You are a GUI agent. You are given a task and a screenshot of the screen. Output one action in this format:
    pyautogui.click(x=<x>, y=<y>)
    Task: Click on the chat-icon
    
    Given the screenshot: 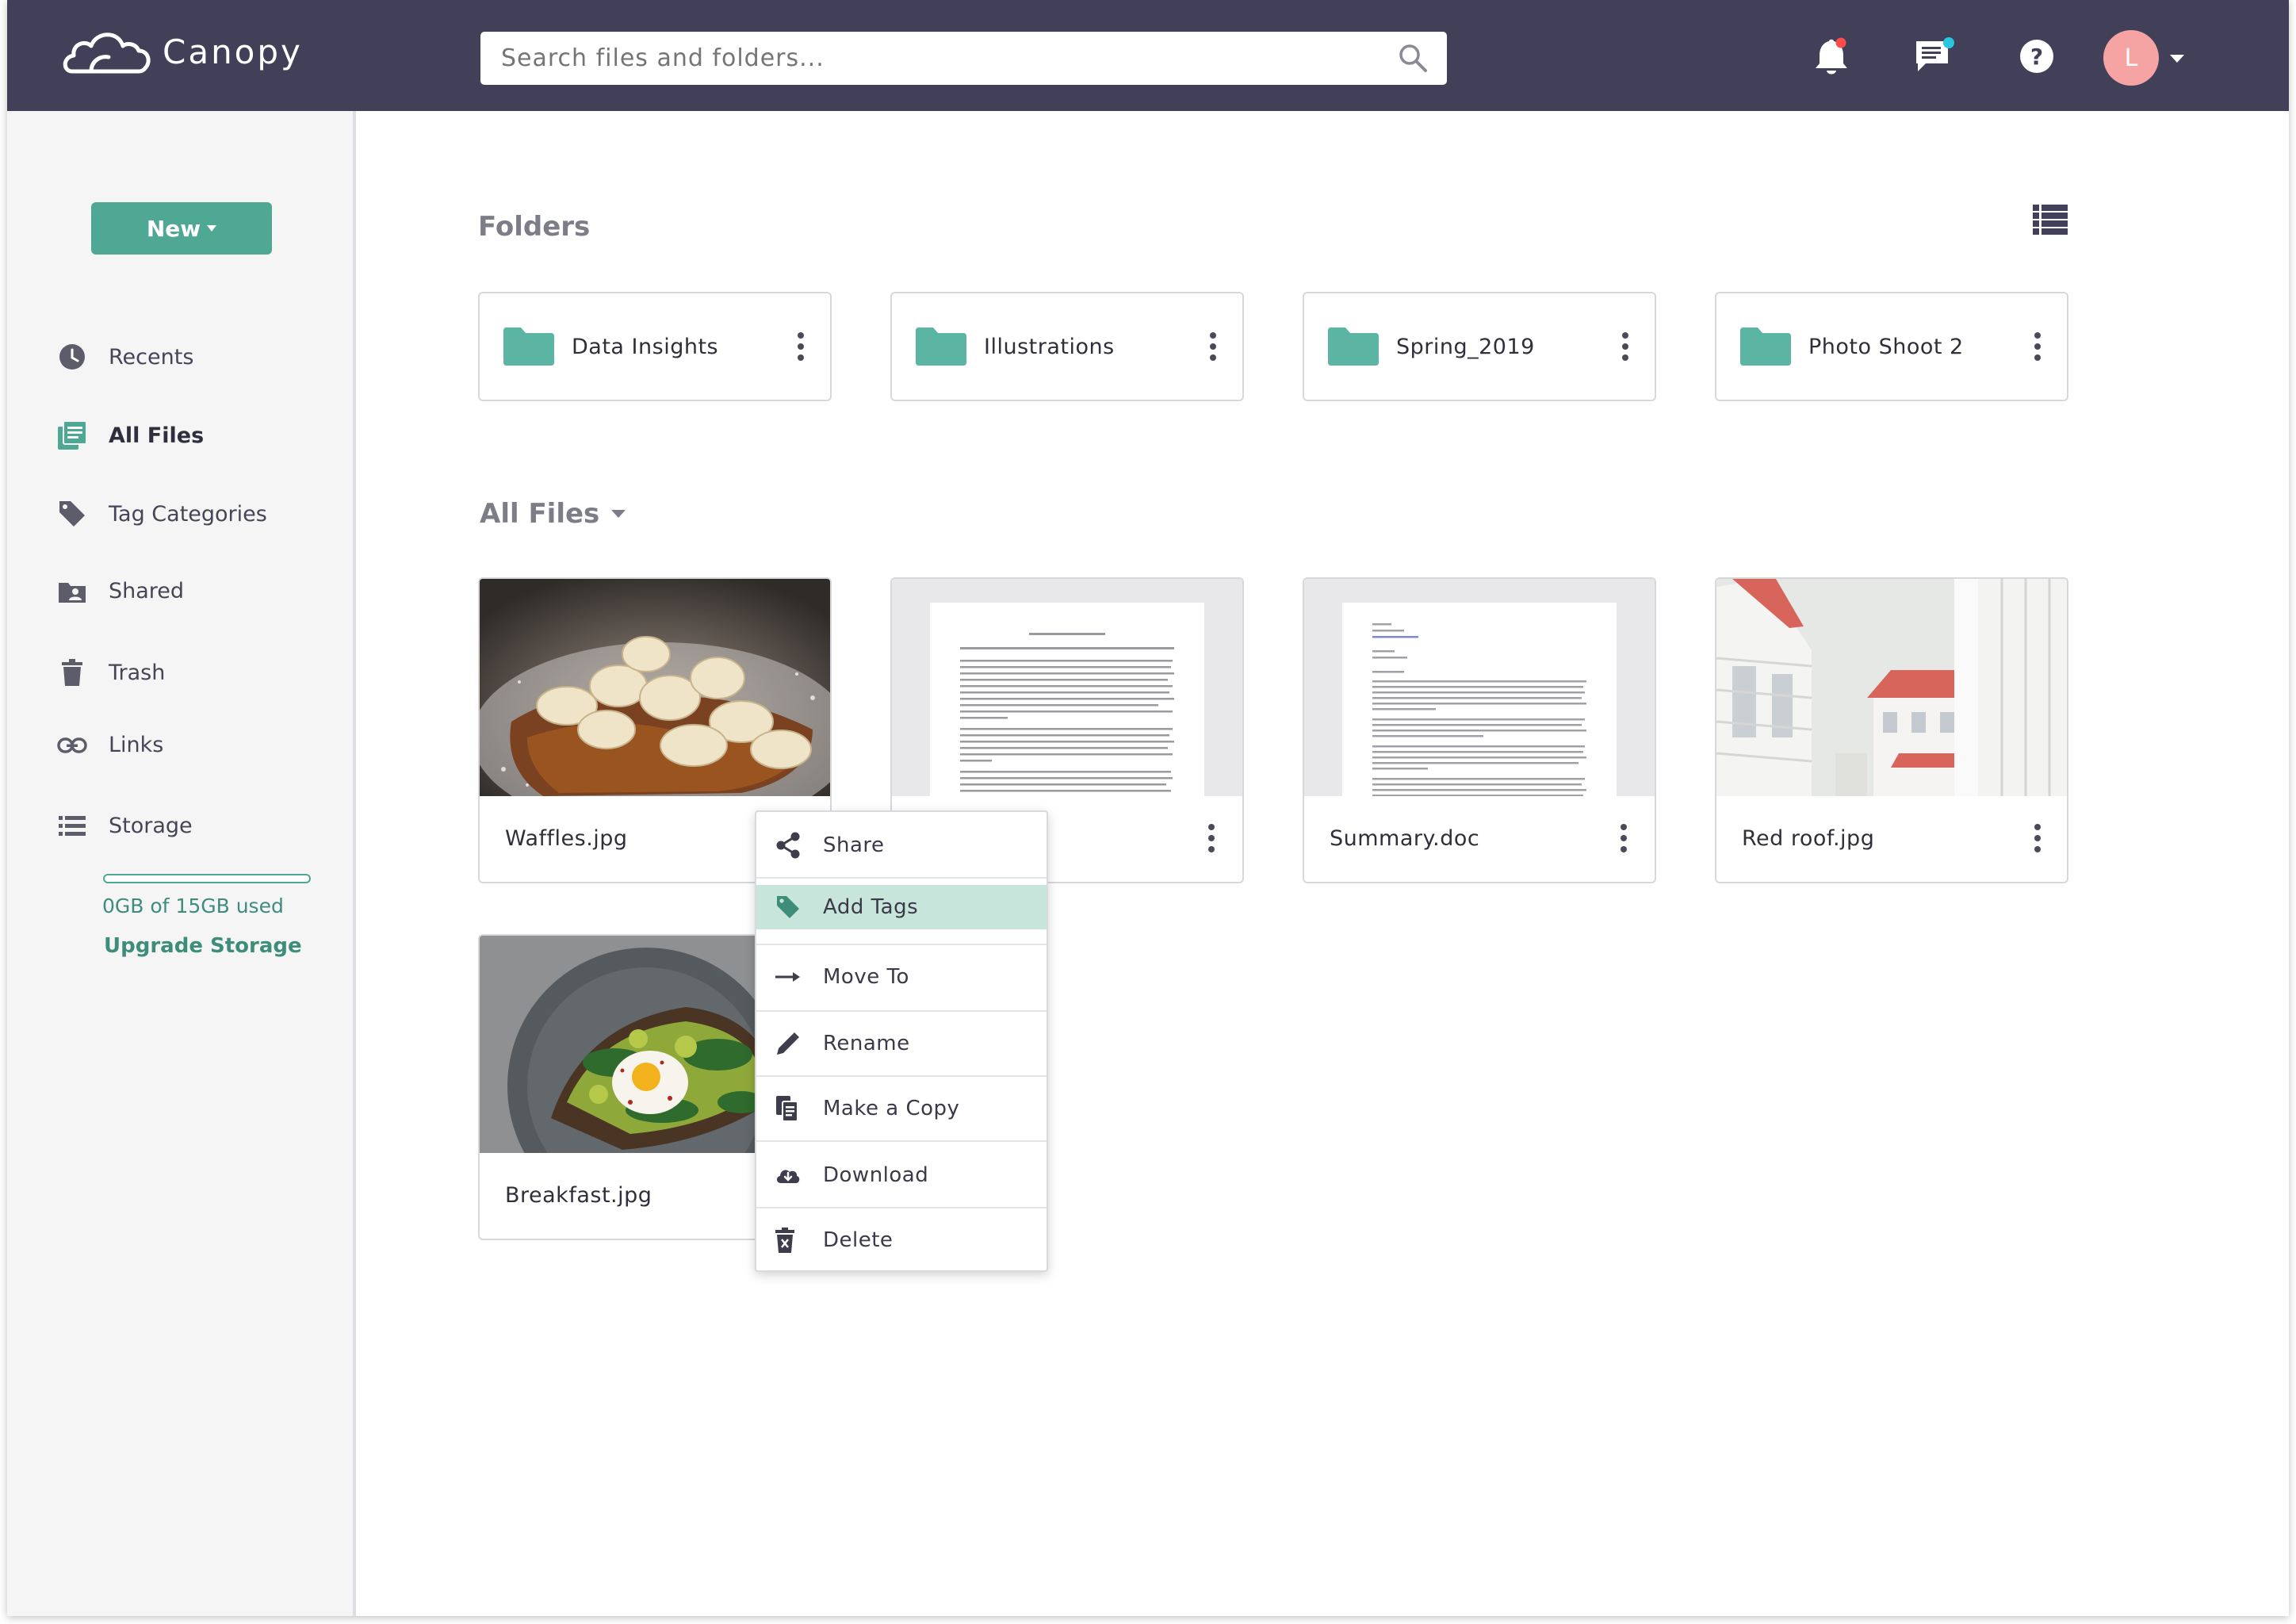 What is the action you would take?
    pyautogui.click(x=1935, y=56)
    